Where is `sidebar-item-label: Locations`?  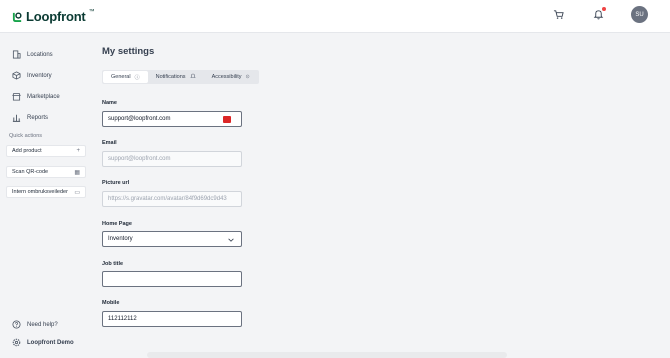 sidebar-item-label: Locations is located at coordinates (40, 54).